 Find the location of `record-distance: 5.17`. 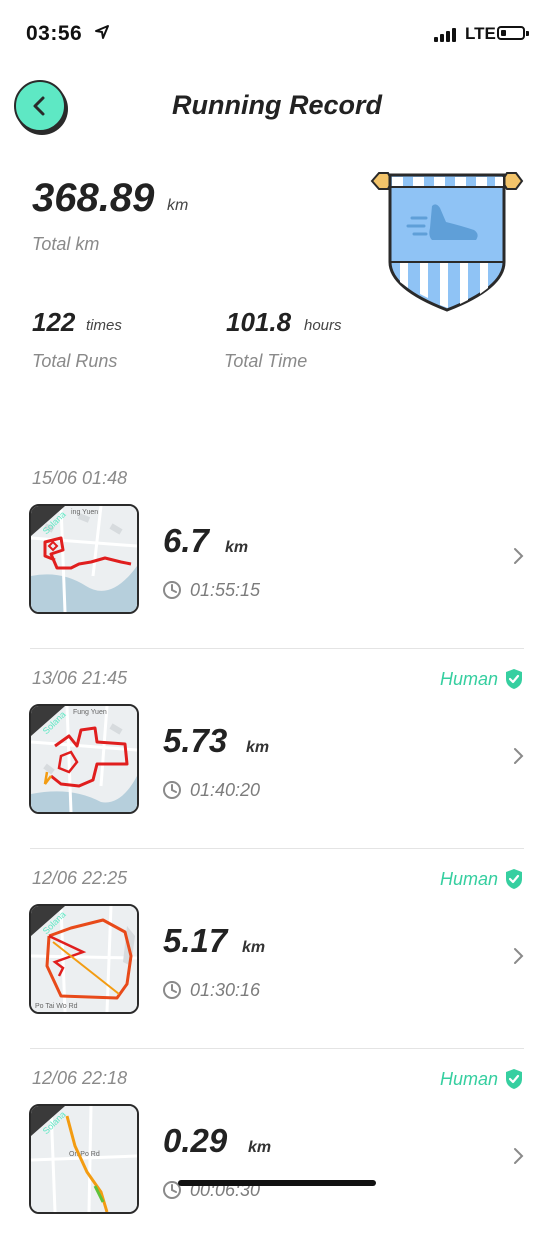

record-distance: 5.17 is located at coordinates (195, 940).